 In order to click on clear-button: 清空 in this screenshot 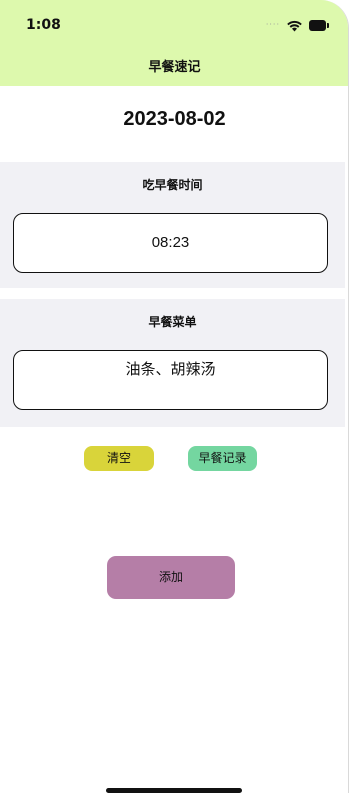, I will do `click(119, 458)`.